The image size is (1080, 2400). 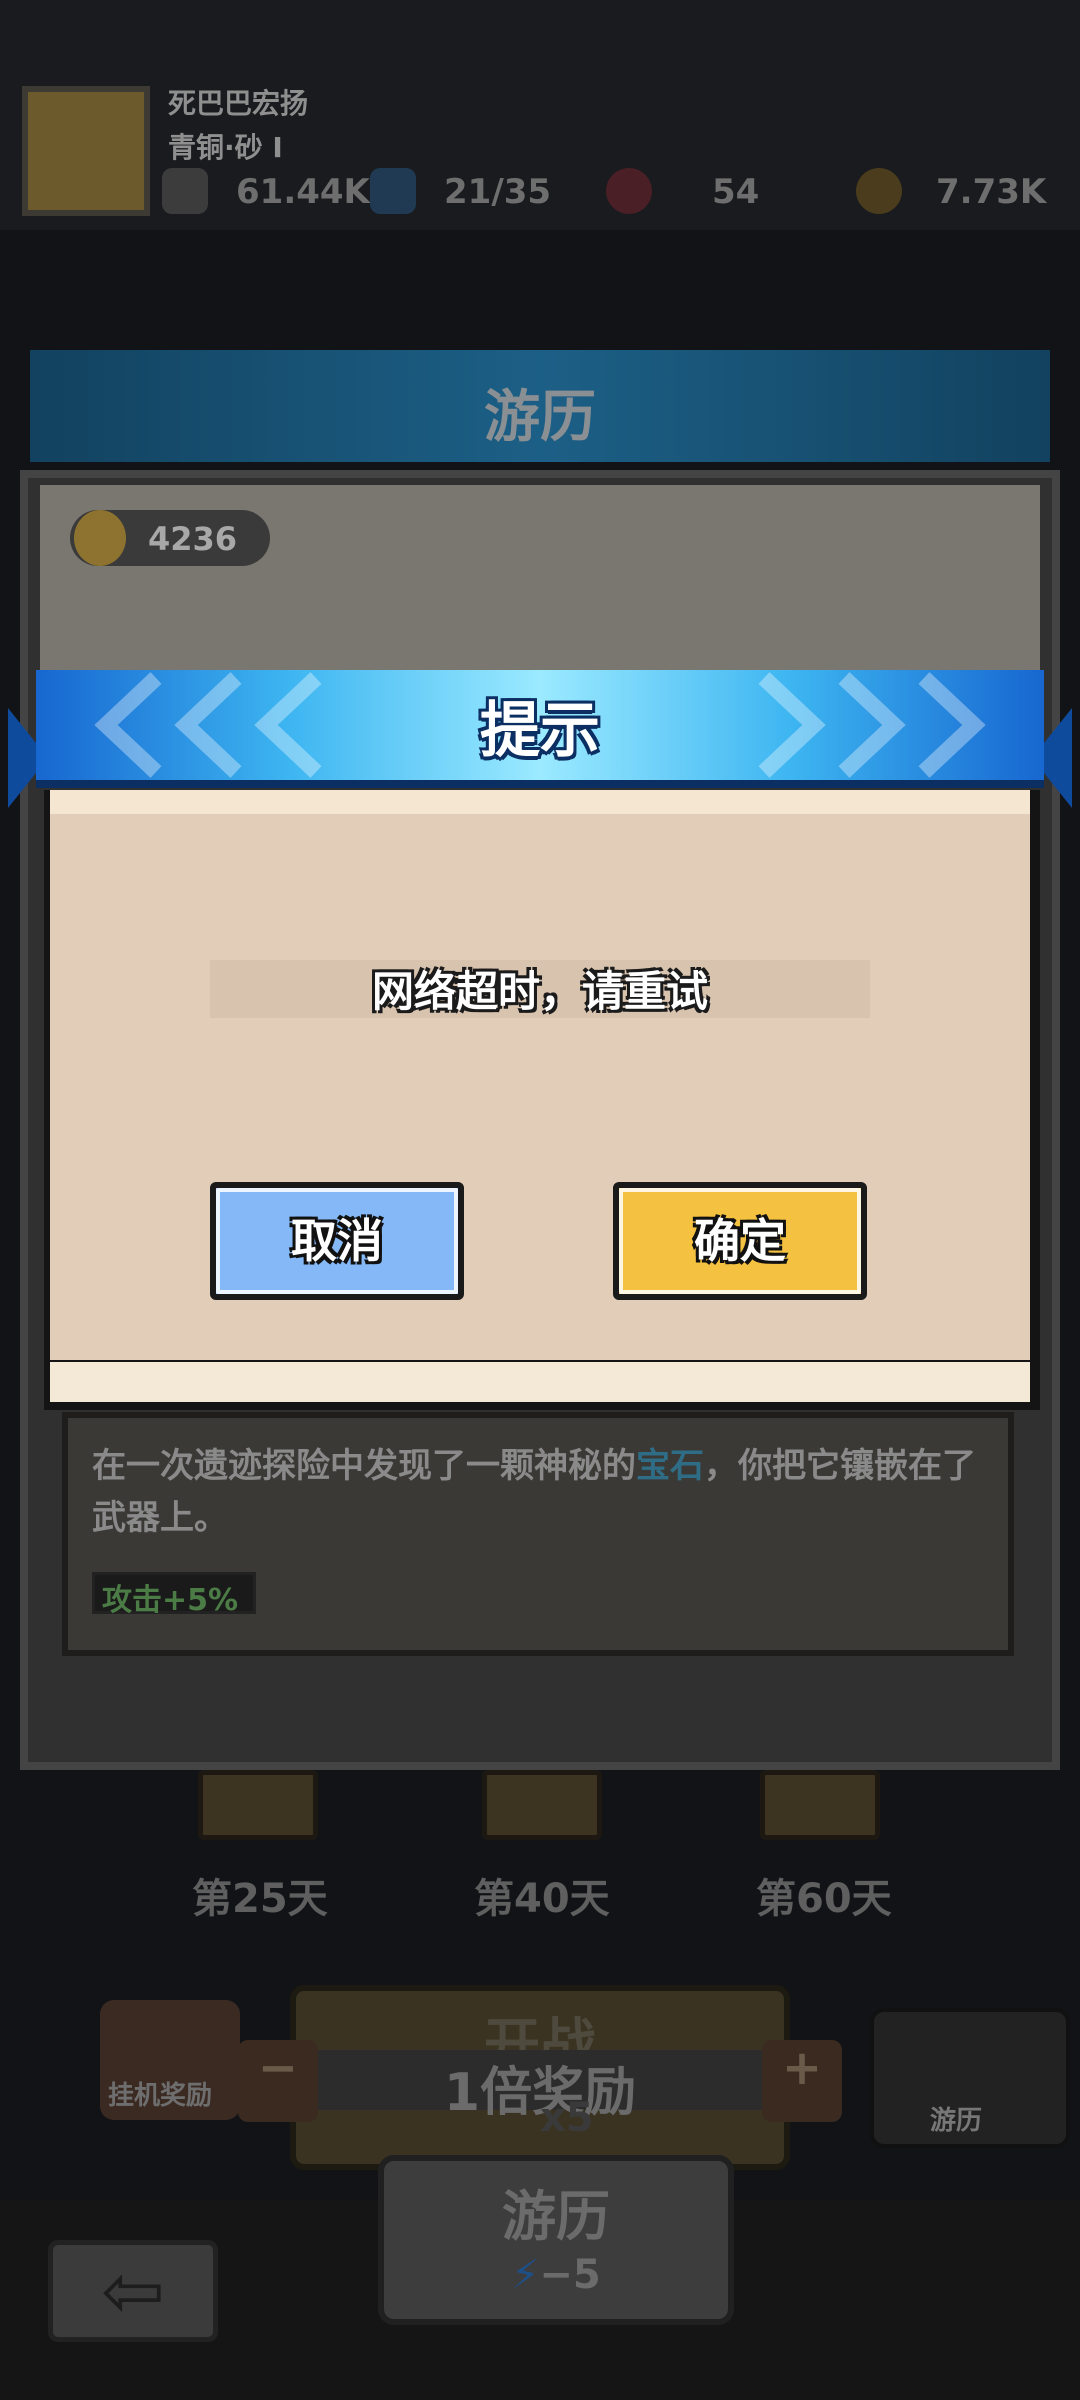 I want to click on plus-icon: +, so click(x=802, y=2068).